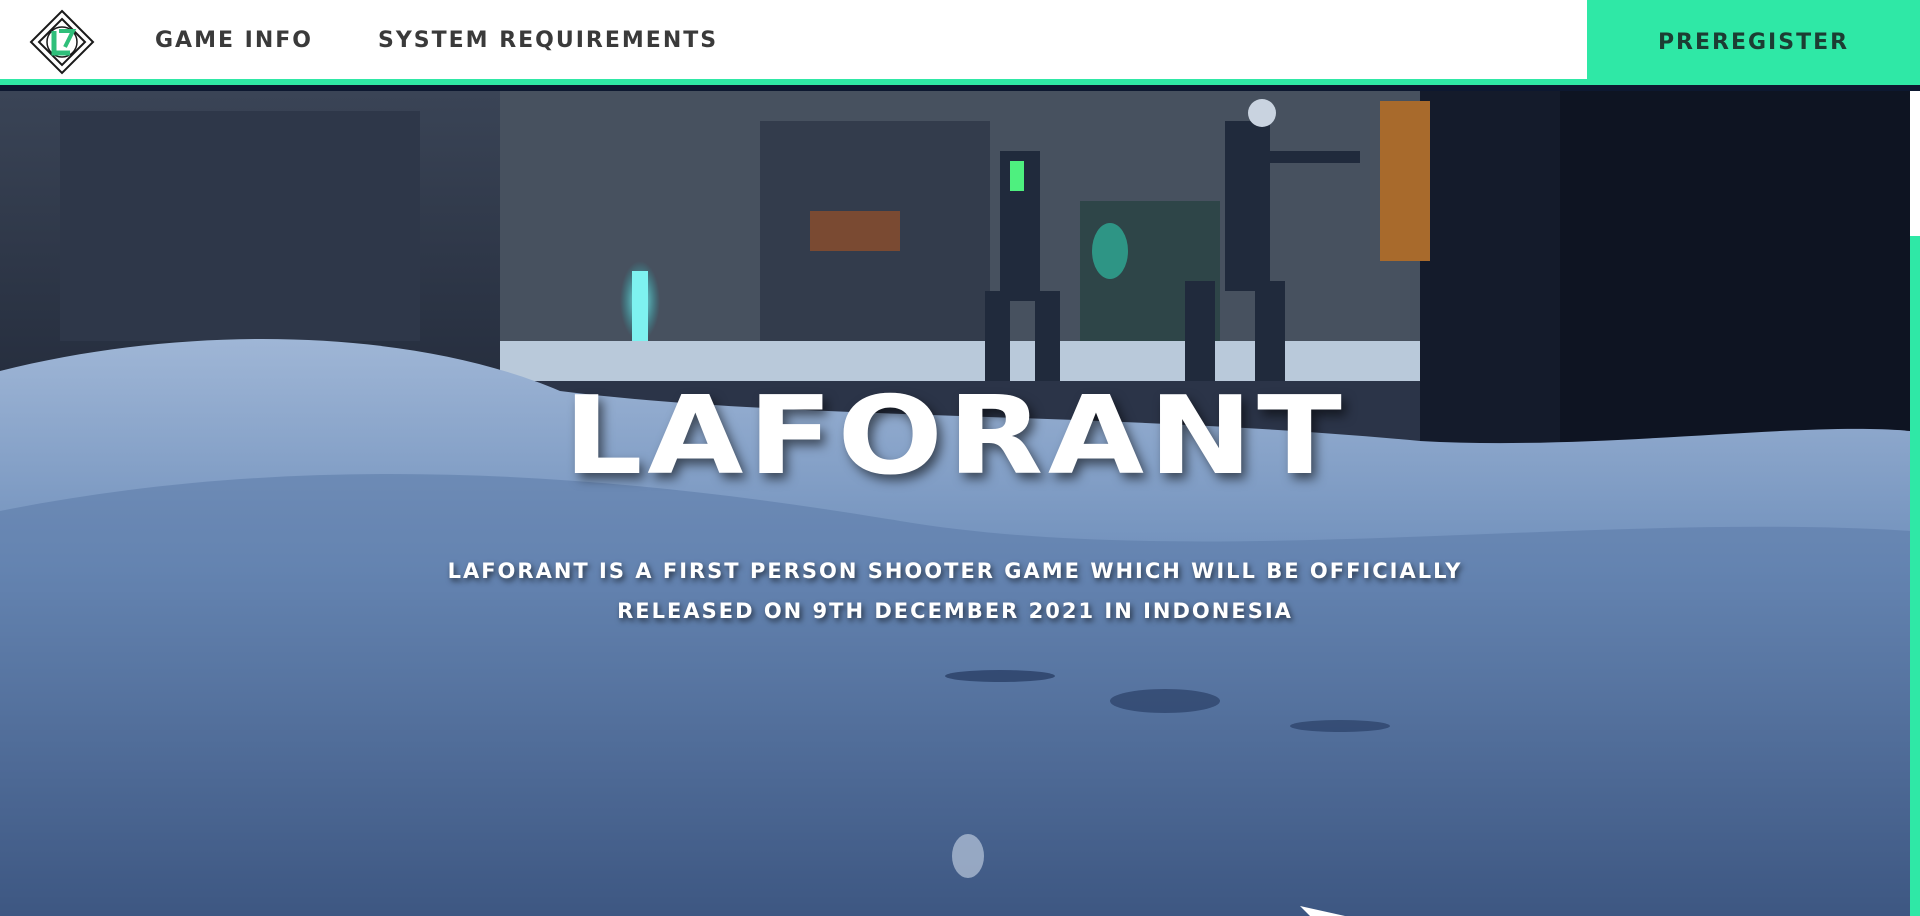 This screenshot has width=1920, height=916. Describe the element at coordinates (1915, 576) in the screenshot. I see `scrollbar-thumb` at that location.